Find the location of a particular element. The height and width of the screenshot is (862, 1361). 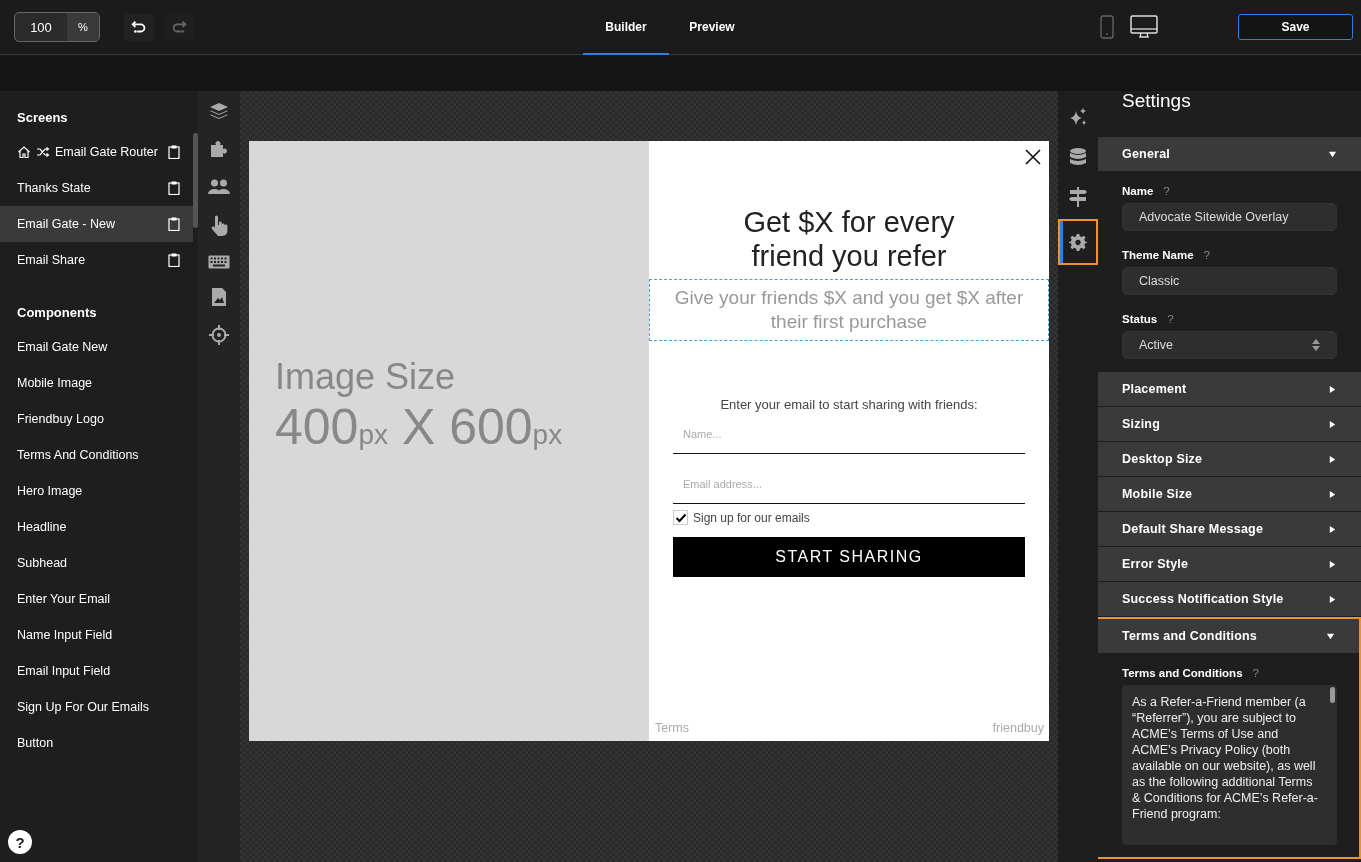

item-label: Email Share is located at coordinates (52, 260).